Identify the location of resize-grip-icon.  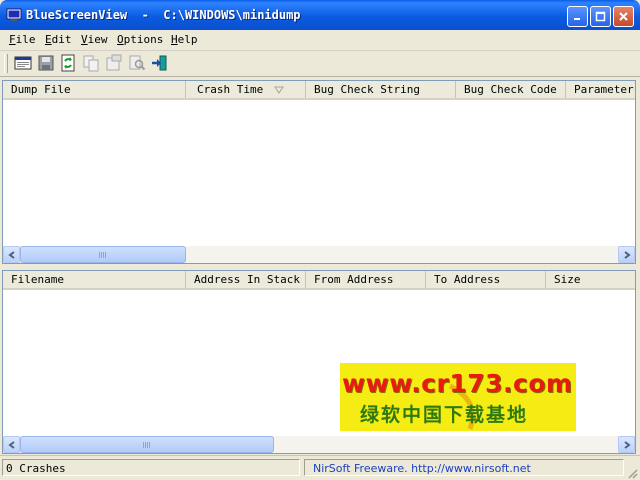
(632, 473).